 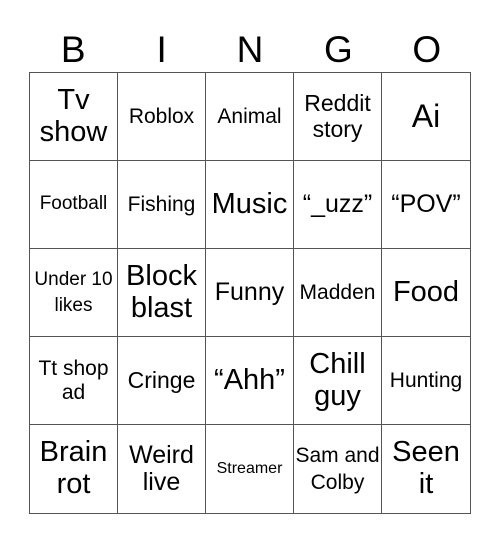 I want to click on bingo-cell: “_uzz”, so click(x=338, y=205).